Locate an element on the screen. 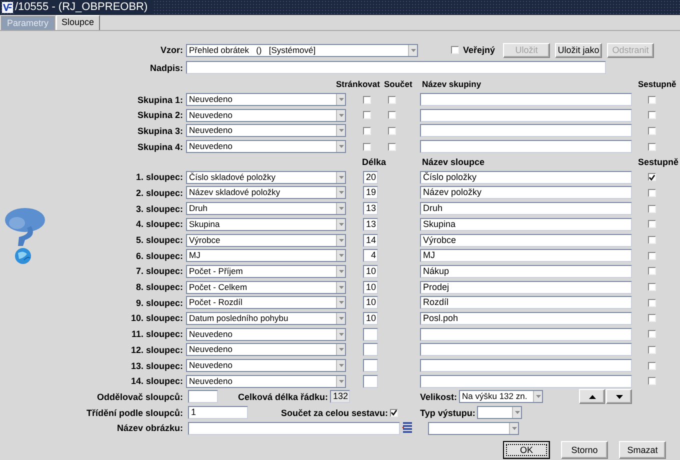 This screenshot has width=680, height=460. text-field: Skupina is located at coordinates (526, 224).